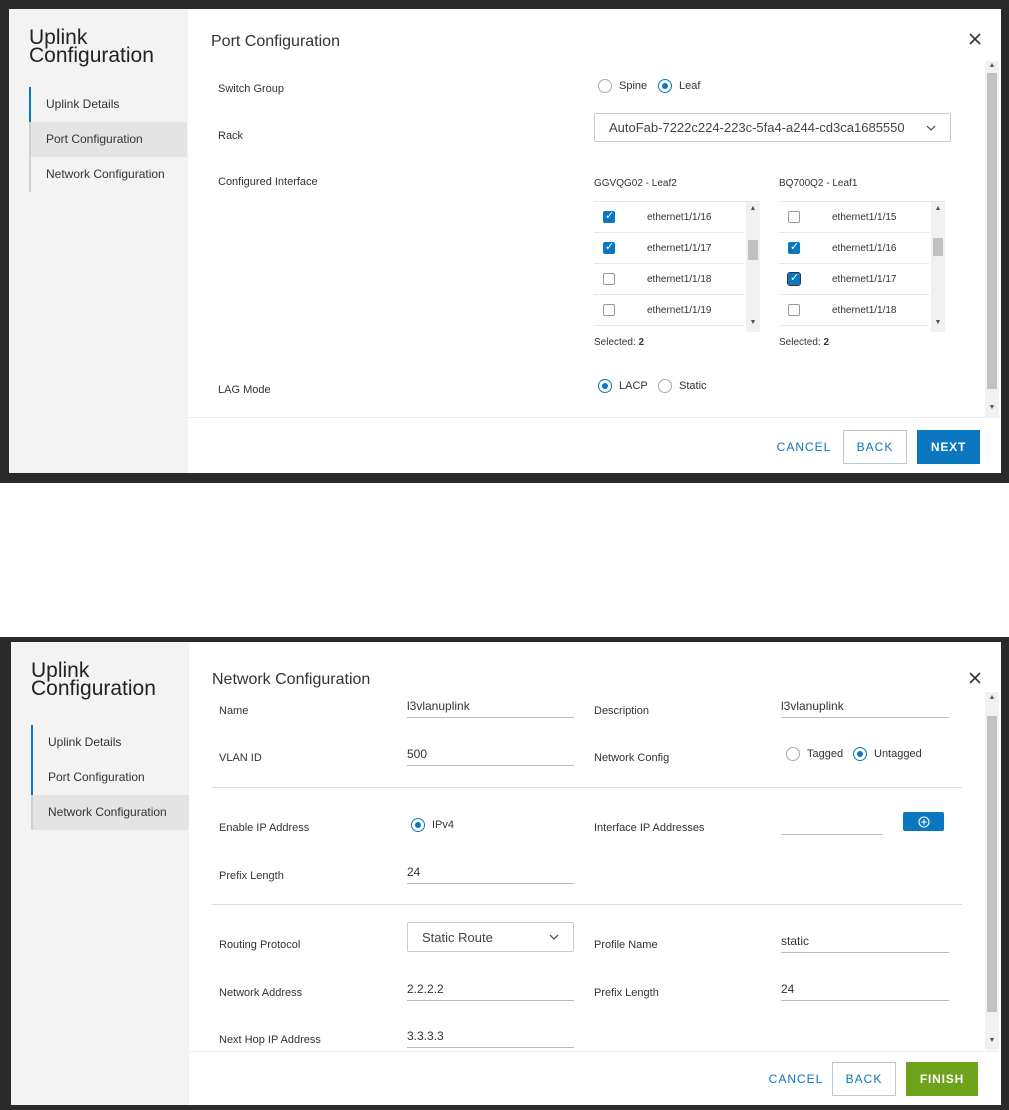  What do you see at coordinates (626, 945) in the screenshot?
I see `profile-name-label: Profile Name` at bounding box center [626, 945].